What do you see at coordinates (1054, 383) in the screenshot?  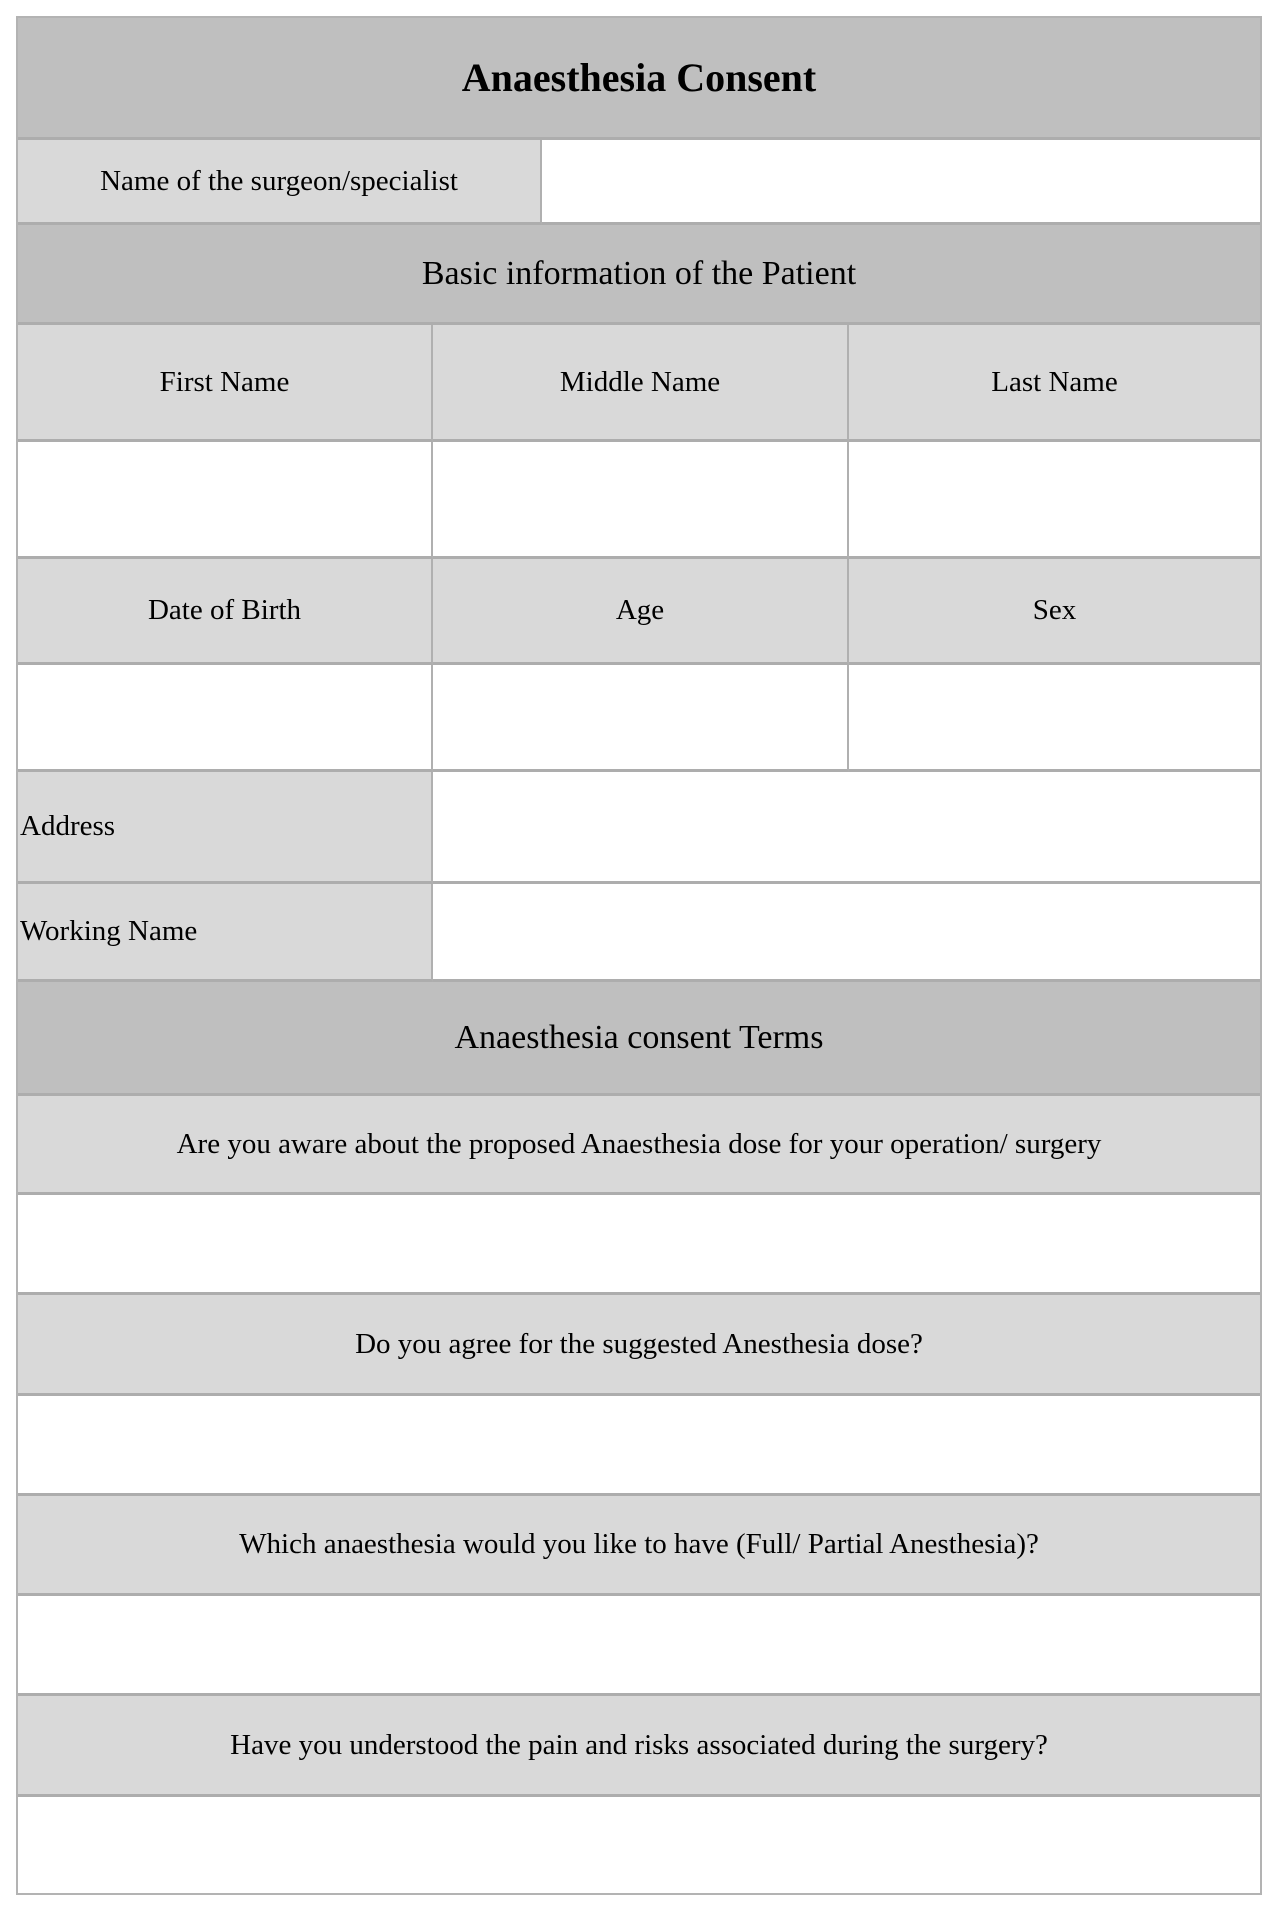 I see `last-name-label: Last Name` at bounding box center [1054, 383].